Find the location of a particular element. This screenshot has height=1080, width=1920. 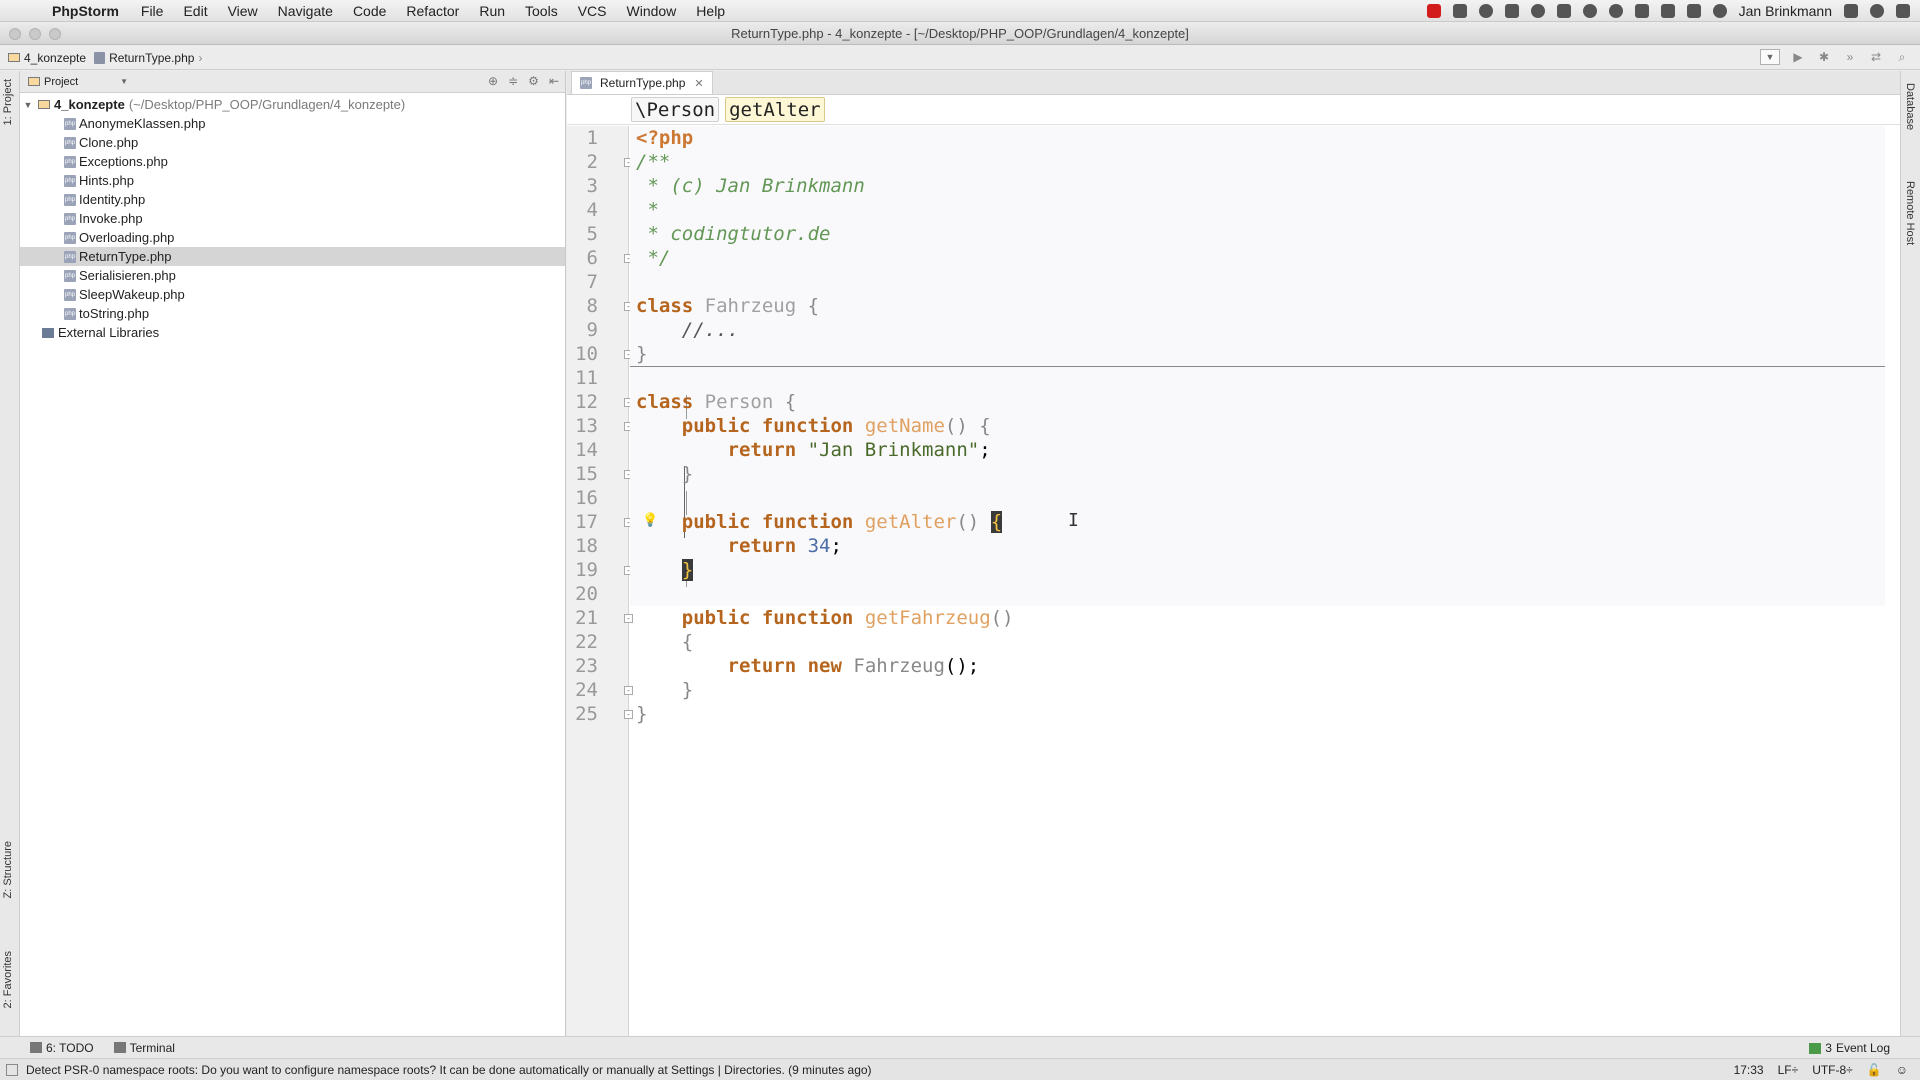

sync-icon is located at coordinates (1485, 11).